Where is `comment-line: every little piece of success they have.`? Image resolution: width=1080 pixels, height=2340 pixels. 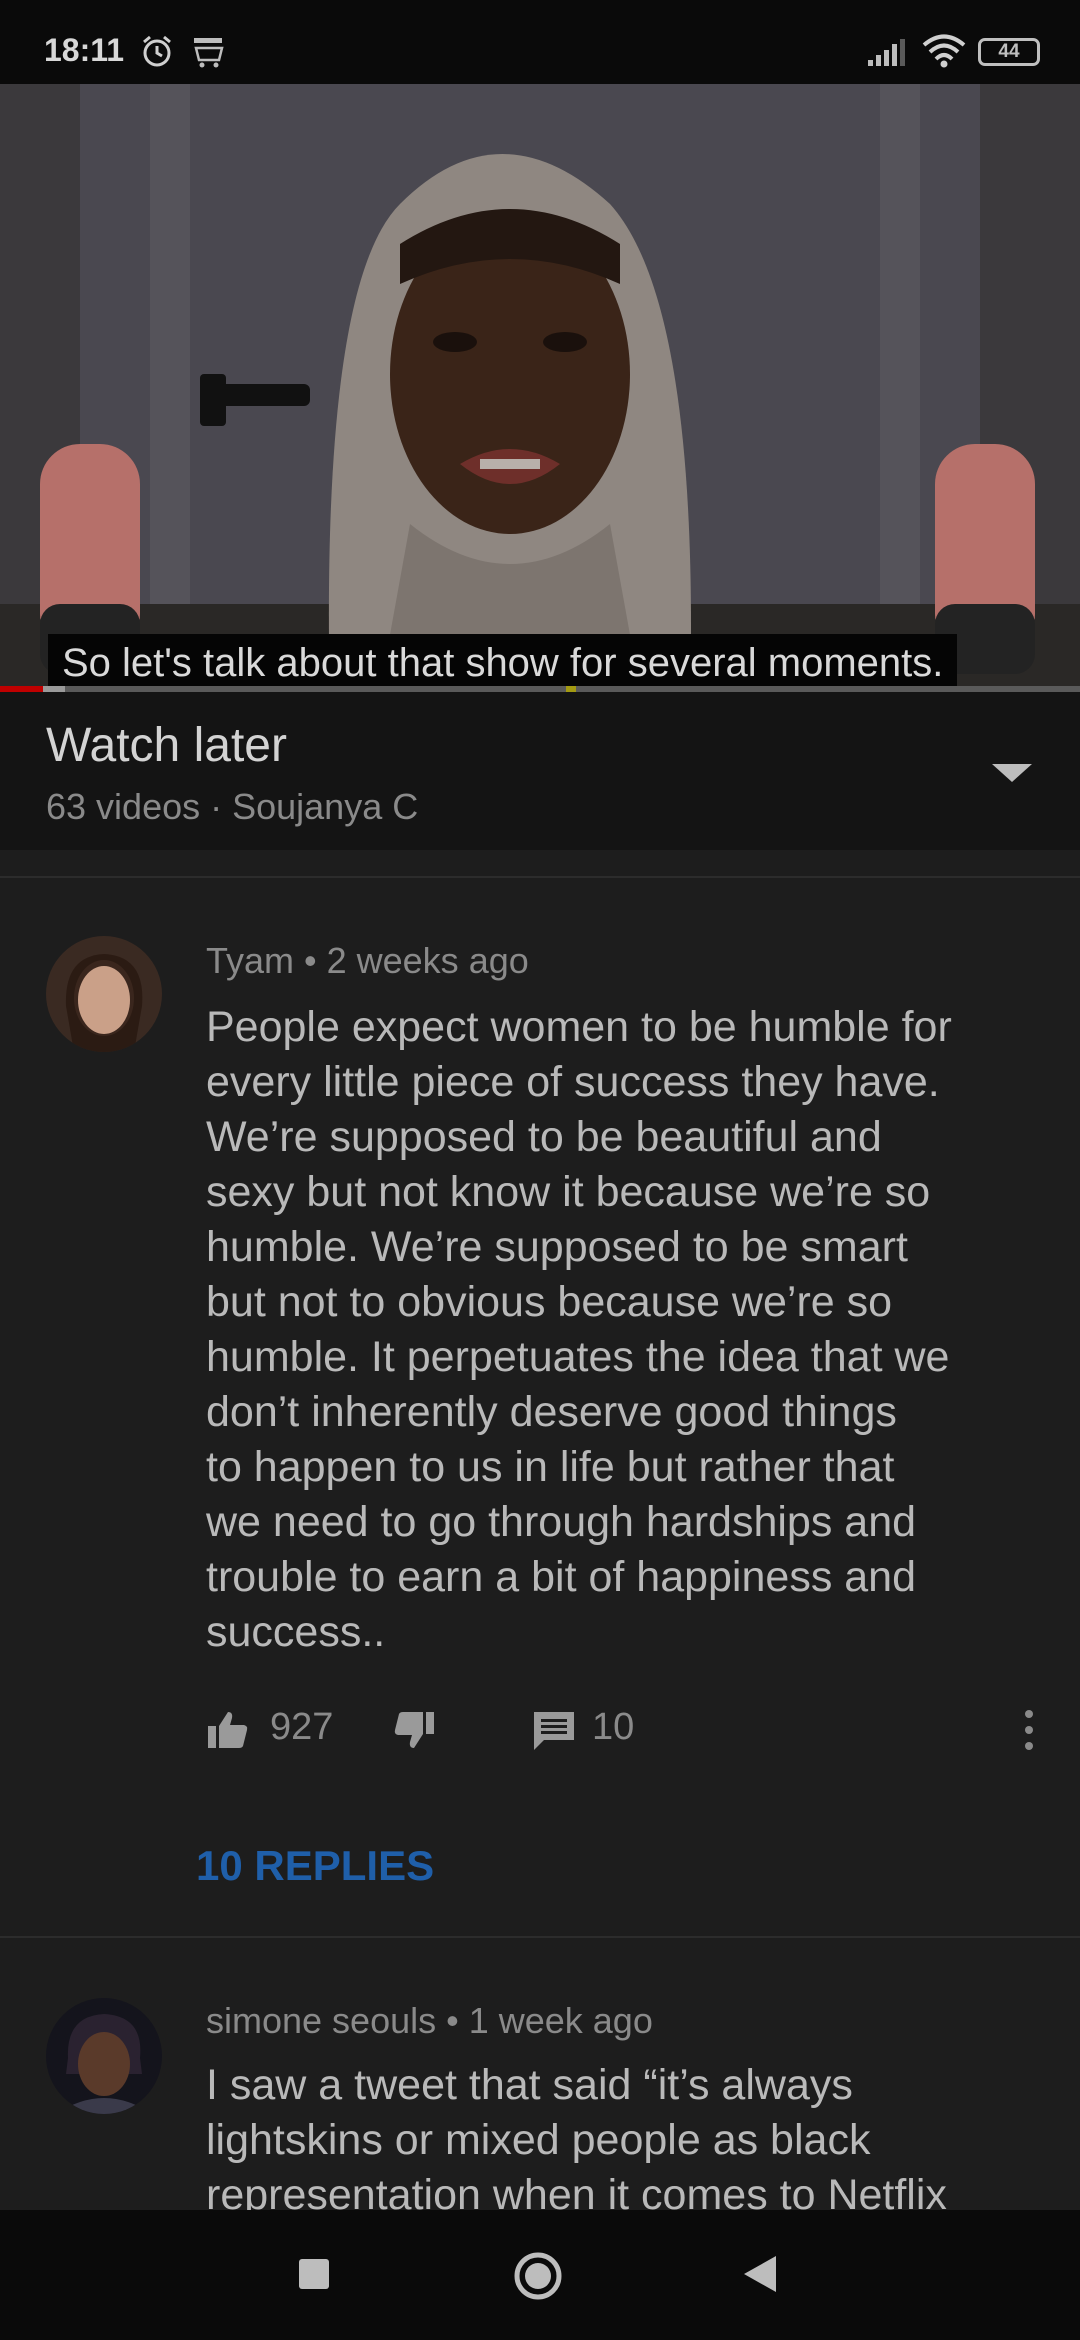
comment-line: every little piece of success they have. is located at coordinates (573, 1082).